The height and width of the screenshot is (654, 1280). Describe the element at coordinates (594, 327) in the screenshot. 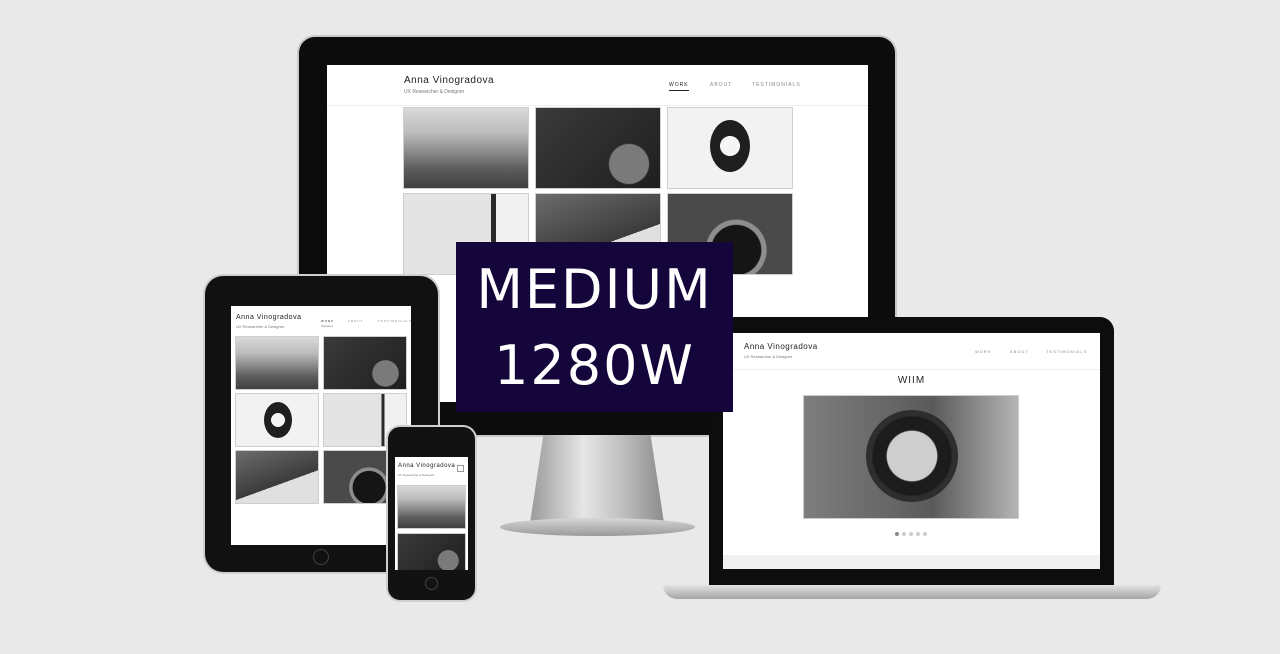

I see `breakpoint-badge: MEDIUM 1280W` at that location.